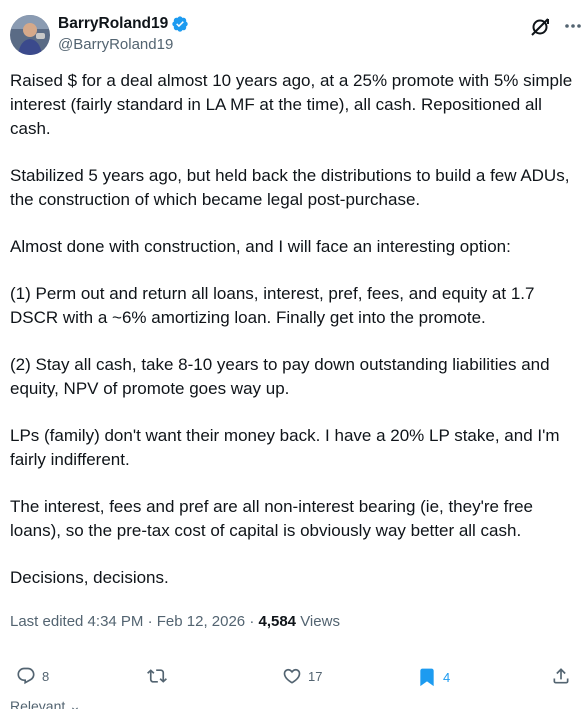 This screenshot has width=588, height=709. I want to click on views-label: Views, so click(318, 621).